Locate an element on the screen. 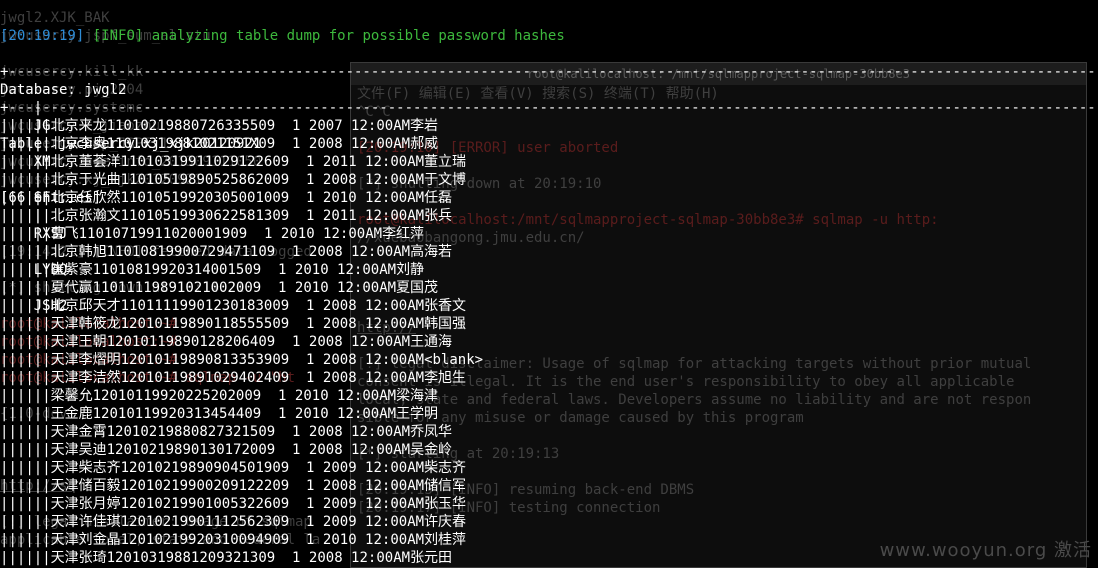  cell-xm: 柴志齐 is located at coordinates (99, 468).